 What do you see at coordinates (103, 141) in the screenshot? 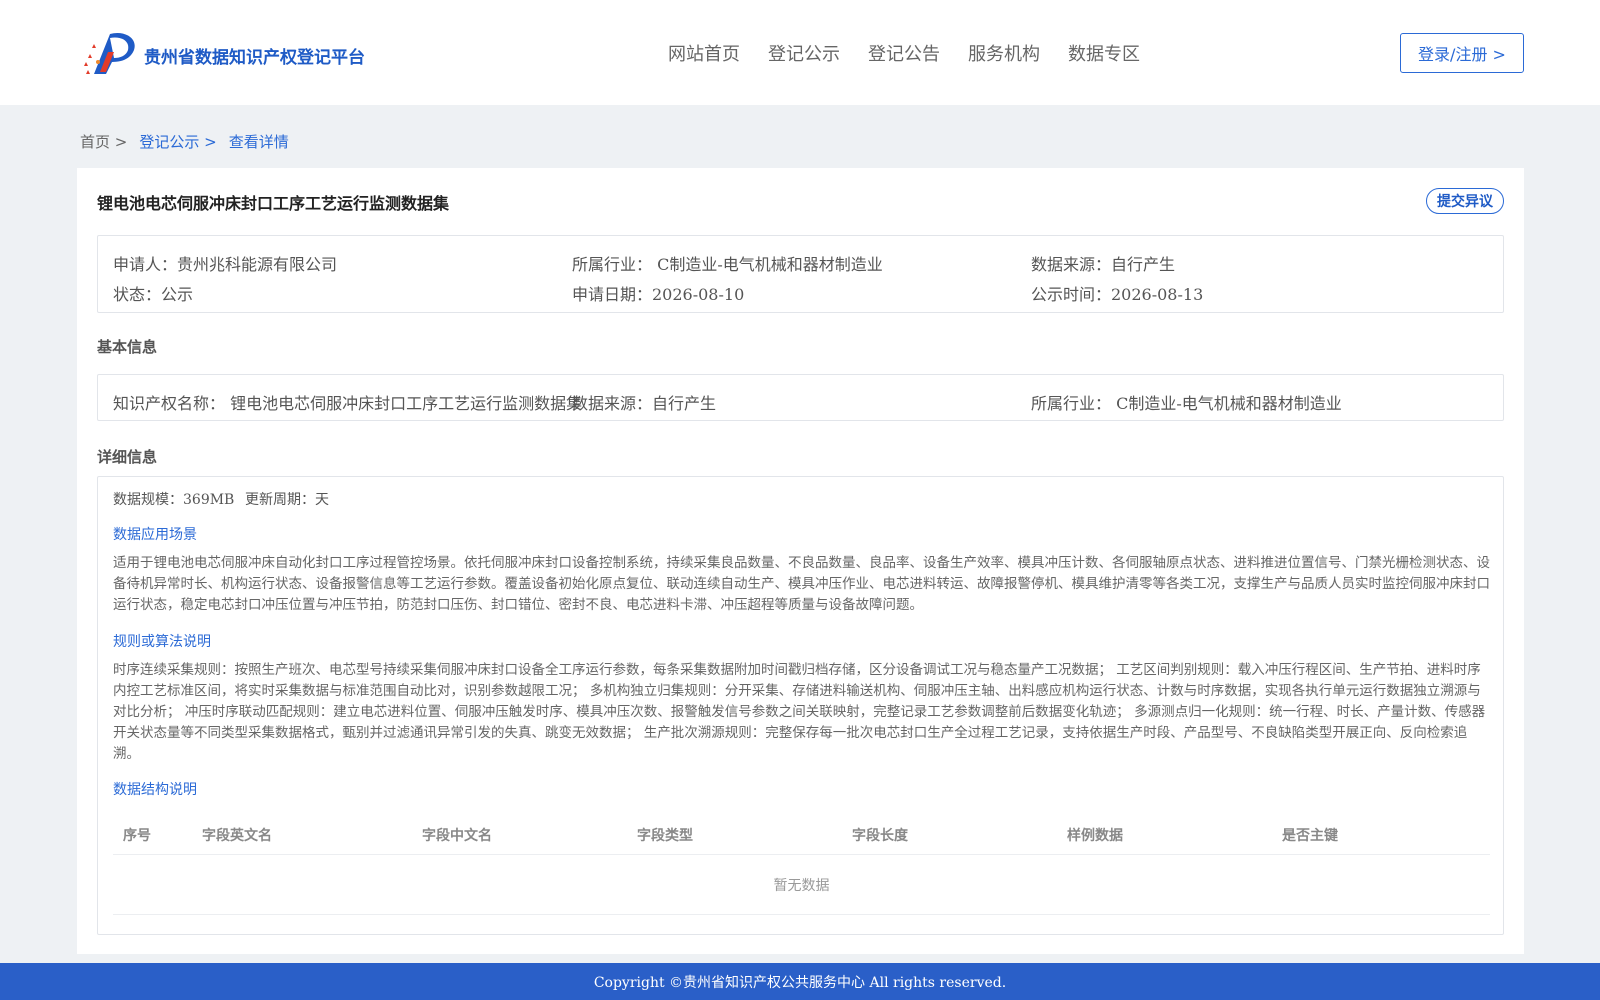
I see `breadcrumb-home: 首页 >` at bounding box center [103, 141].